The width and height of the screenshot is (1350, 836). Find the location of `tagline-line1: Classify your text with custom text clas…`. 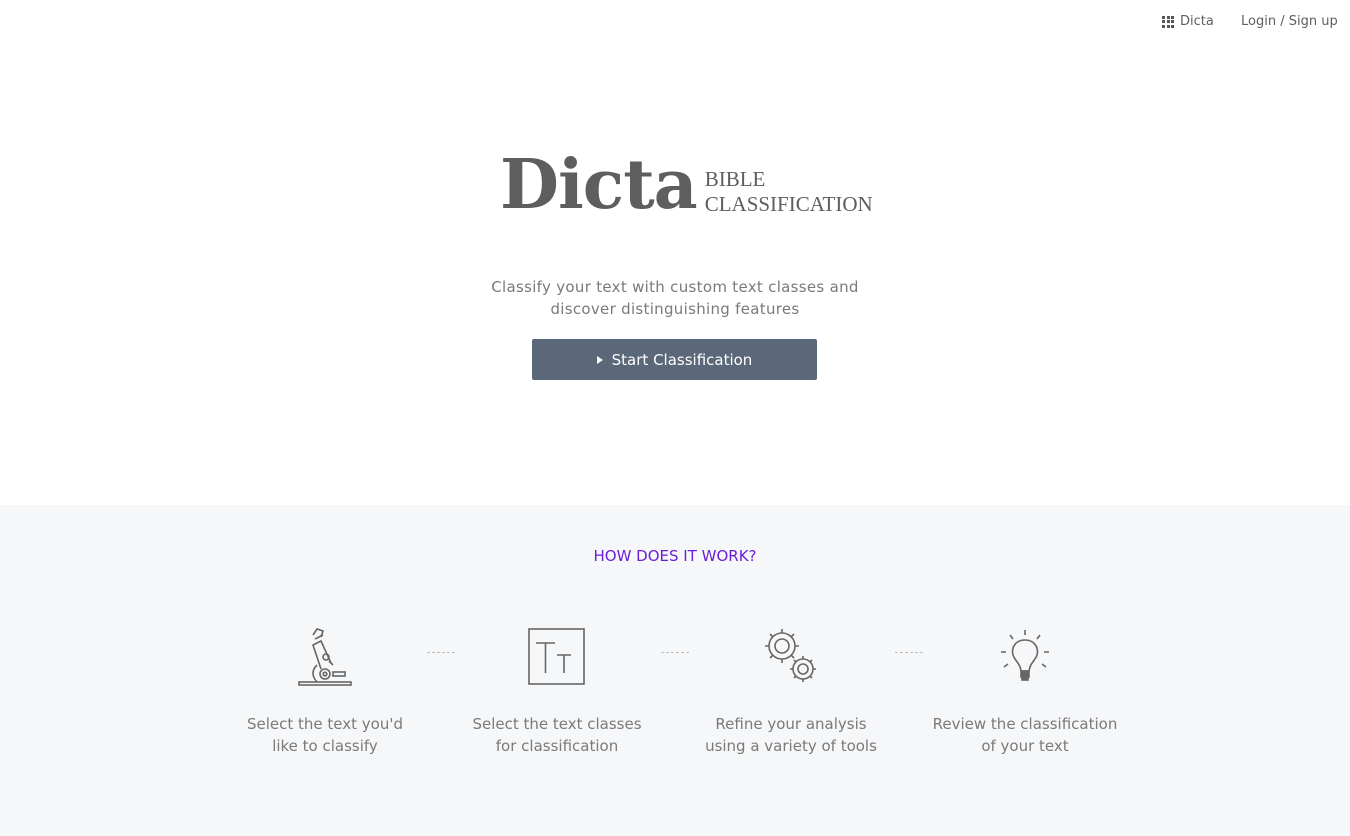

tagline-line1: Classify your text with custom text clas… is located at coordinates (675, 287).